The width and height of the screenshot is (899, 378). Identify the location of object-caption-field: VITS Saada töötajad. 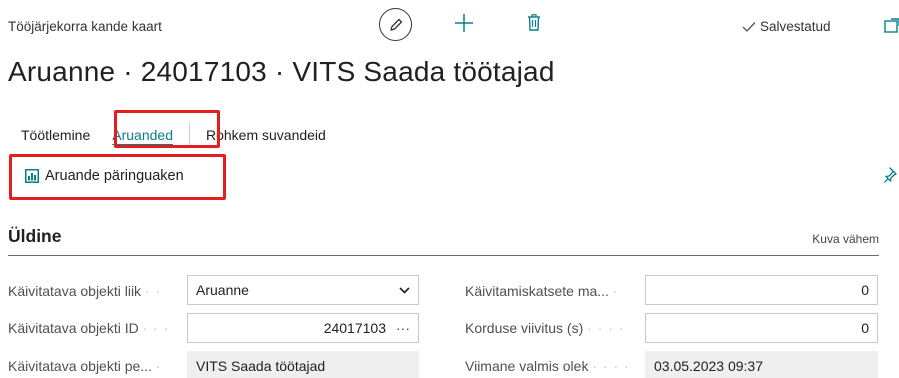
(303, 364).